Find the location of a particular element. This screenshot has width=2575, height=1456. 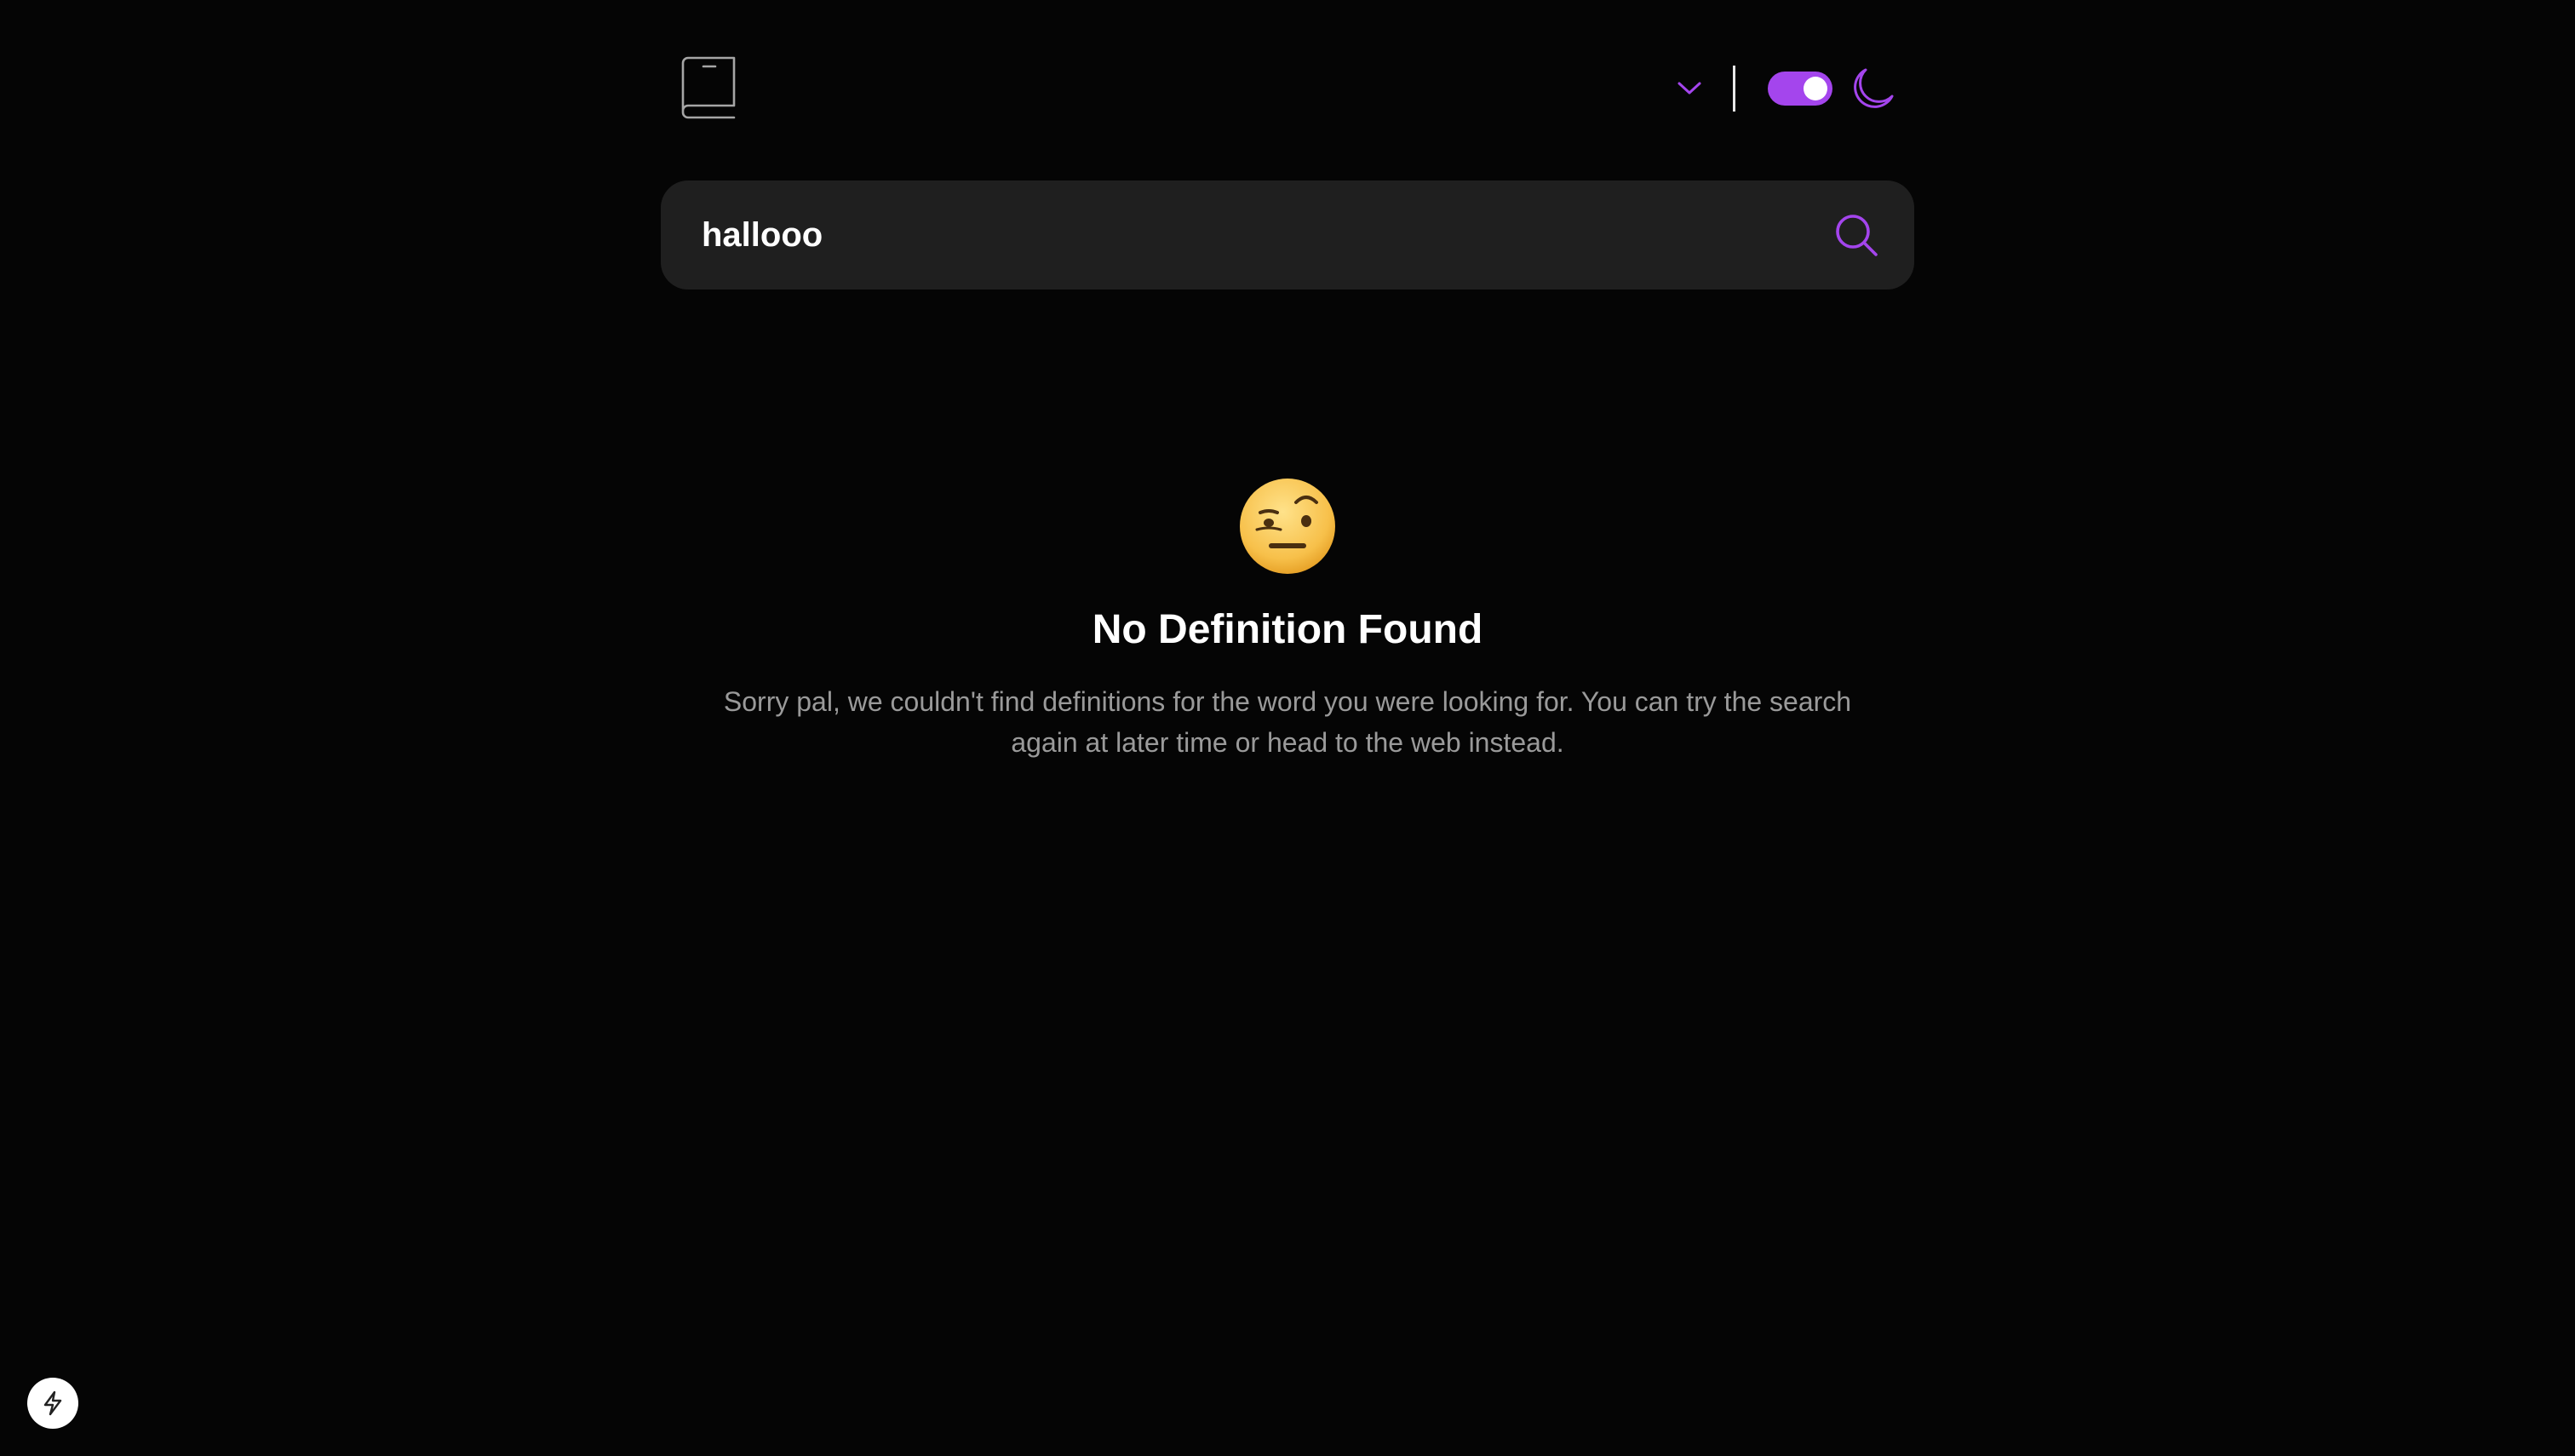

chevron-down-icon is located at coordinates (1689, 89).